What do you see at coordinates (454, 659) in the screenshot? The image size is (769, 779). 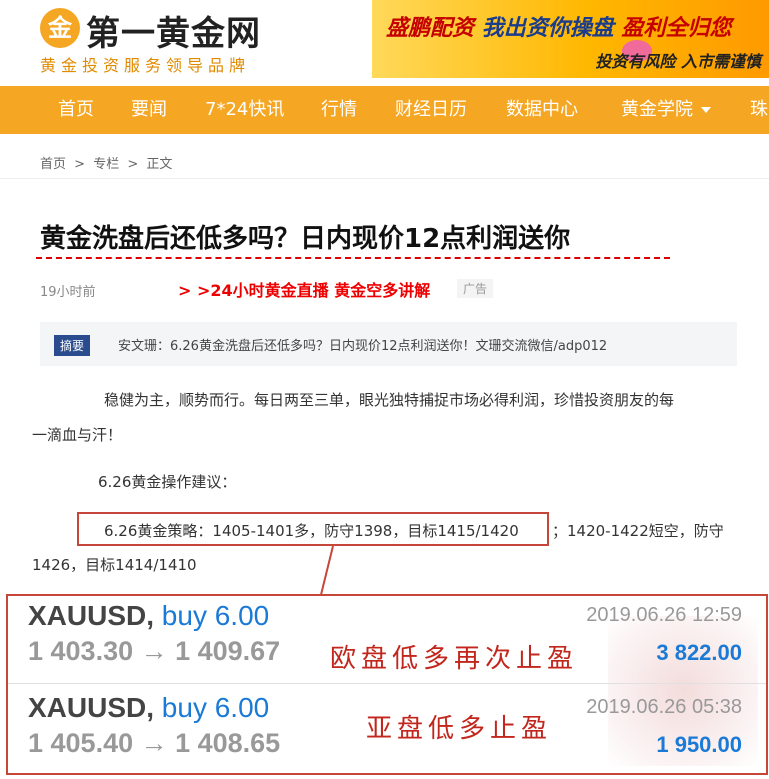 I see `trade-annotation: 欧盘低多再次止盈` at bounding box center [454, 659].